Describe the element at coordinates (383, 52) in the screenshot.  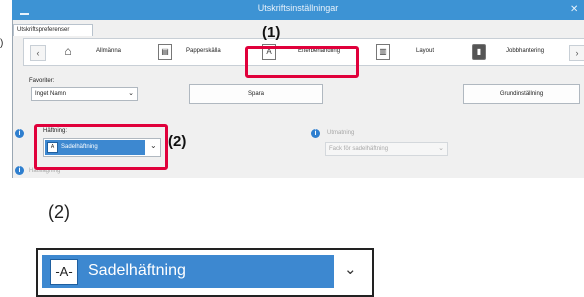
I see `layout-icon: ▥` at that location.